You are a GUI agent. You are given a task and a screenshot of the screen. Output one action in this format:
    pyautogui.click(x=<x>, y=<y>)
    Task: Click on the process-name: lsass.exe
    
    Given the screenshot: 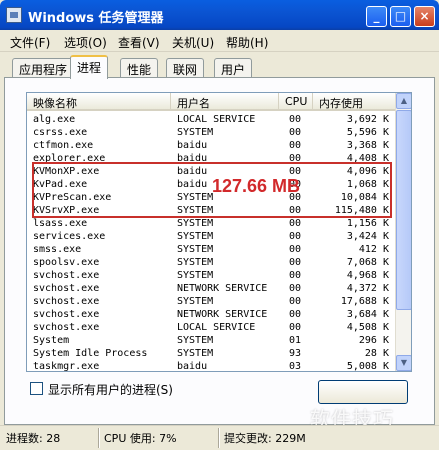 What is the action you would take?
    pyautogui.click(x=60, y=223)
    